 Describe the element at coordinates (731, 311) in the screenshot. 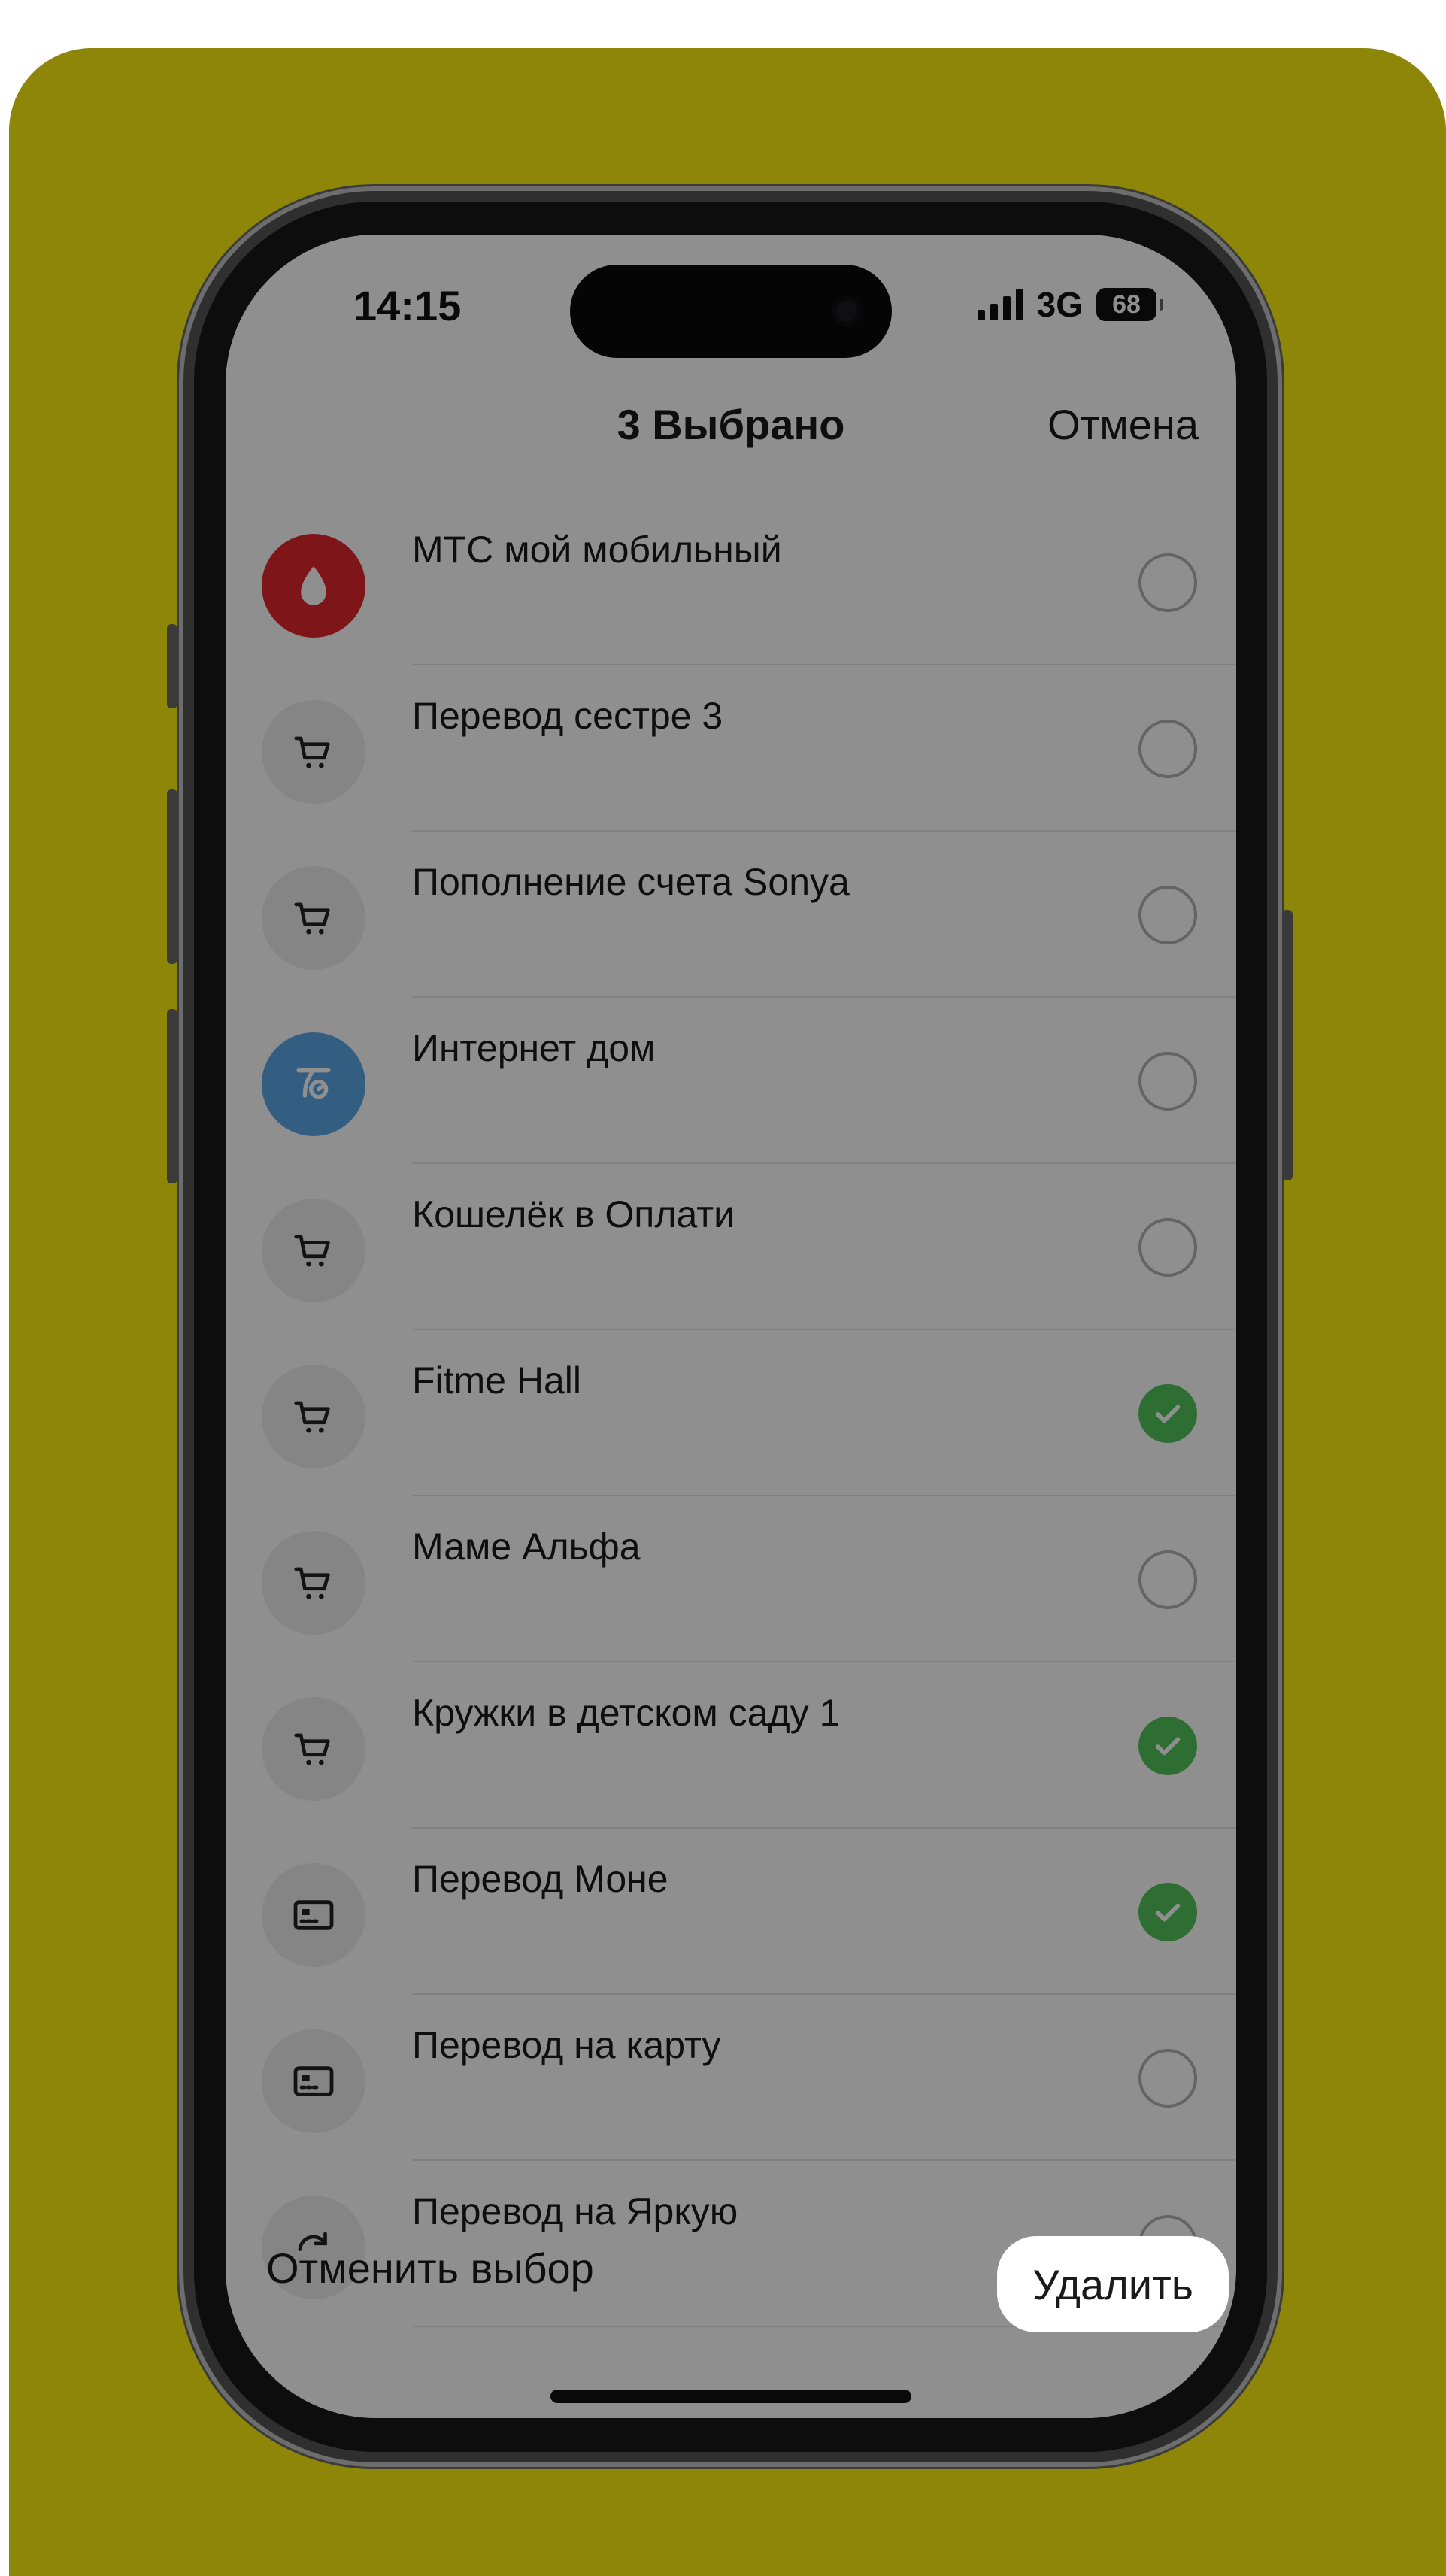

I see `dynamic-island` at that location.